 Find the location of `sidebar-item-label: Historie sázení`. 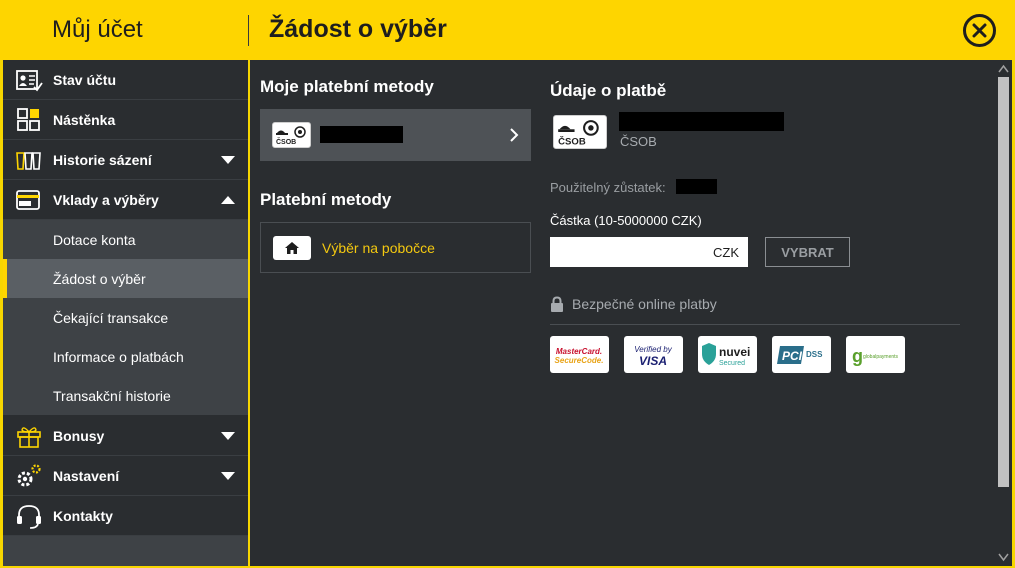

sidebar-item-label: Historie sázení is located at coordinates (102, 159).